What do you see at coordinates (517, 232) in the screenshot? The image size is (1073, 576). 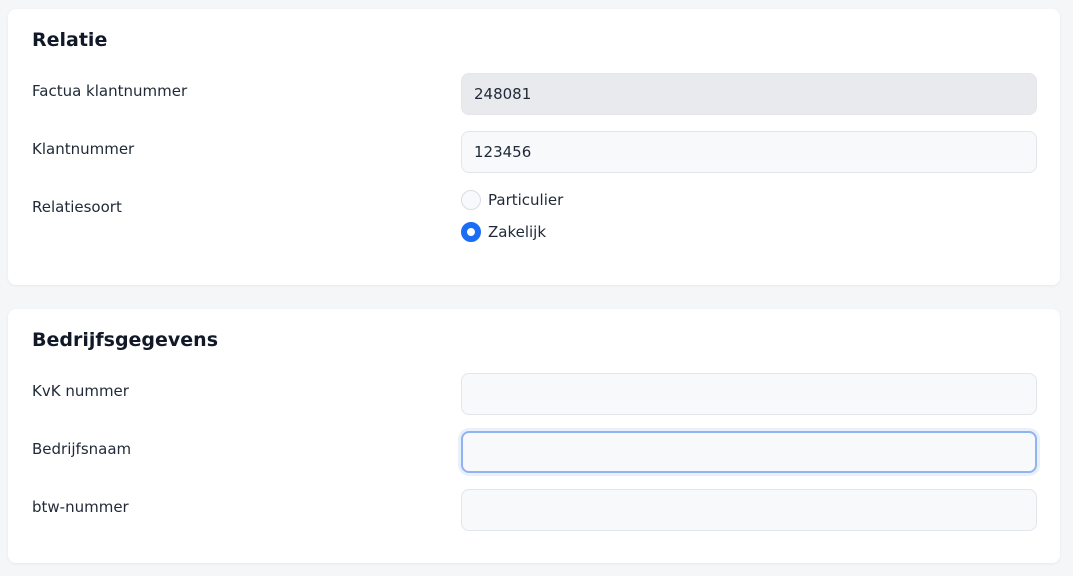 I see `zakelijk-radio-label: Zakelijk` at bounding box center [517, 232].